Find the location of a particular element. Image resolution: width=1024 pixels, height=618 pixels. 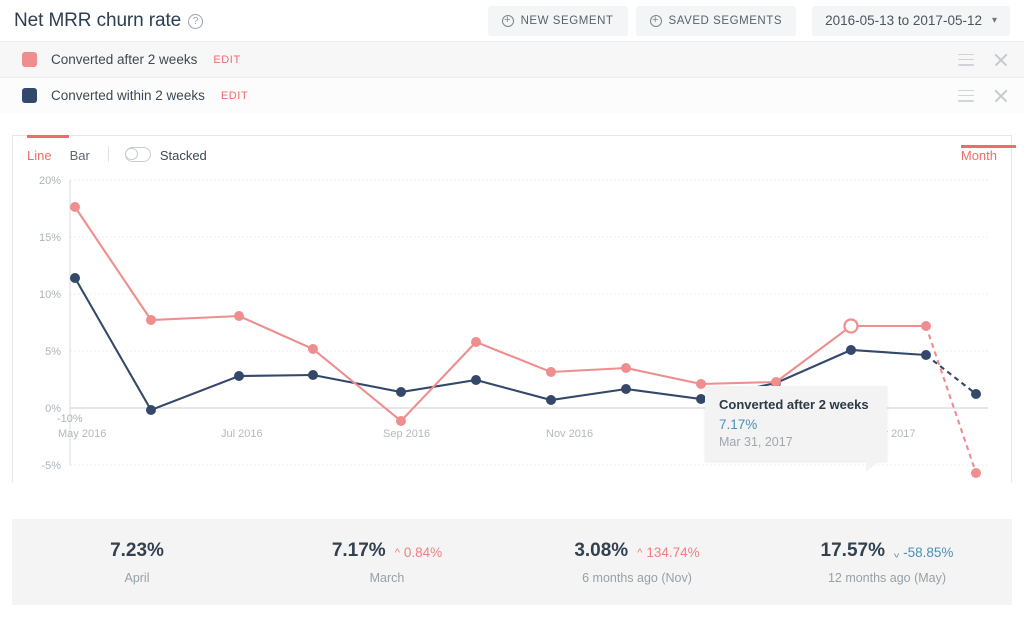

new-segment-button: + NEW SEGMENT is located at coordinates (557, 20).